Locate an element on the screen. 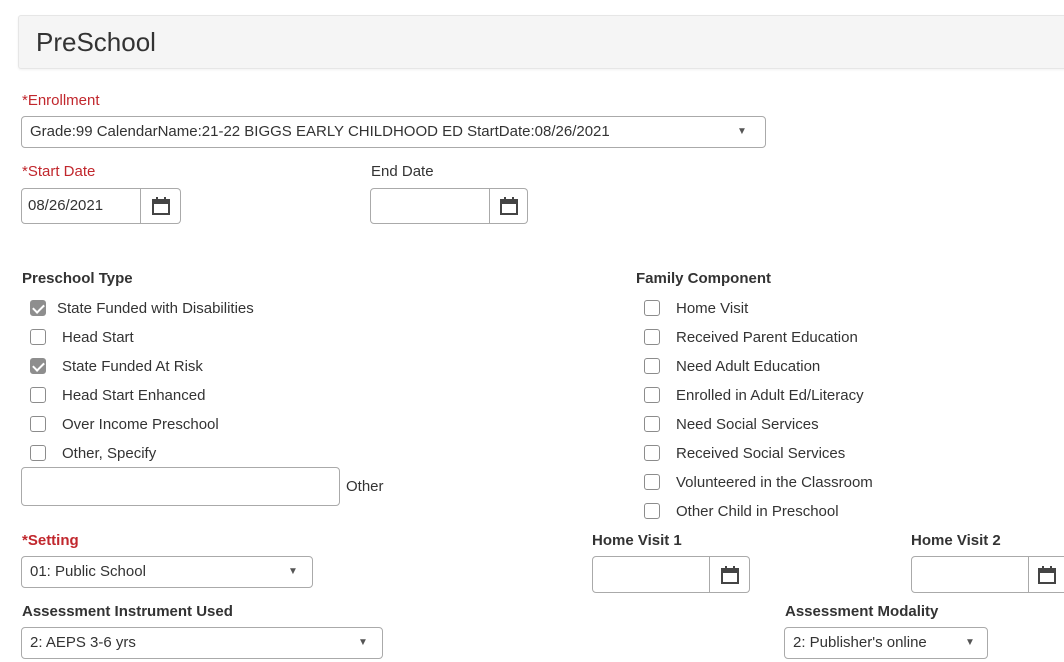 The width and height of the screenshot is (1064, 662). checkbox-state-funded-at-risk is located at coordinates (38, 366).